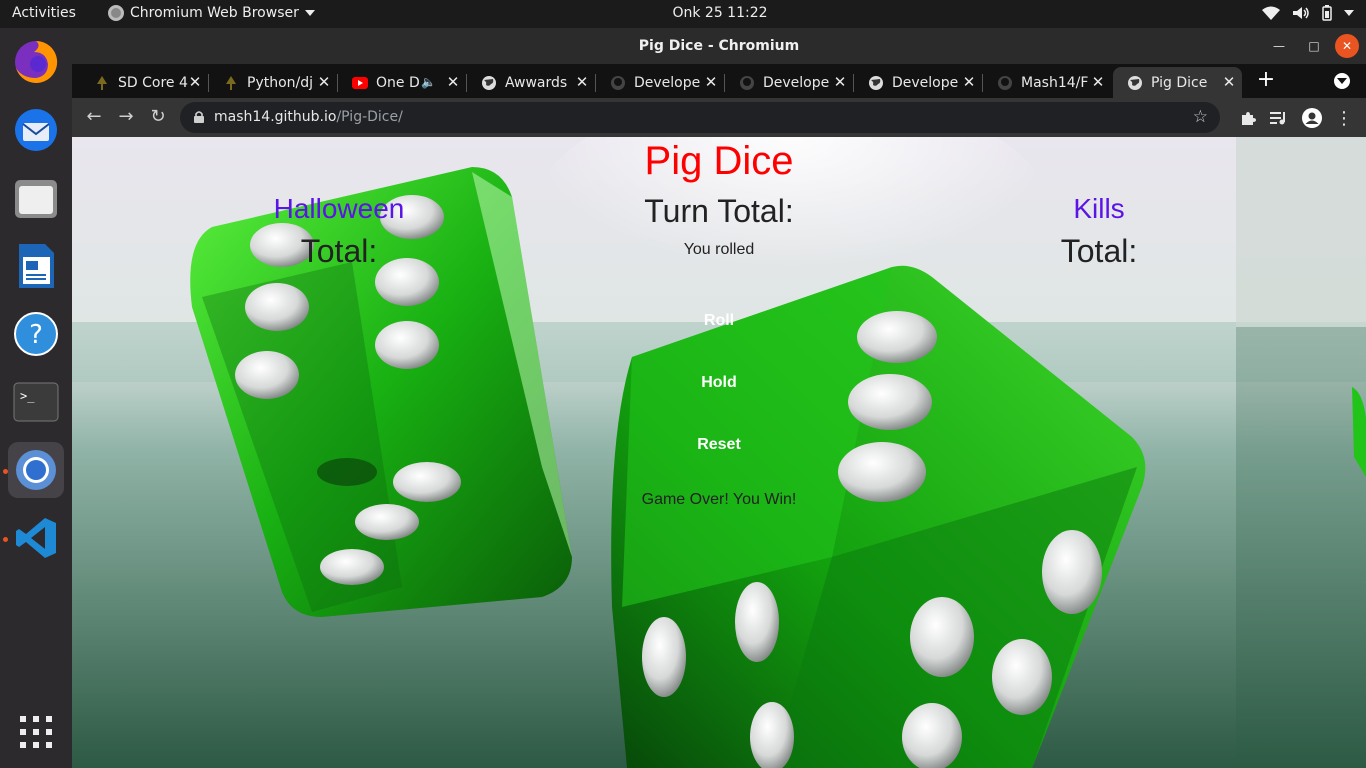  I want to click on extensions-button, so click(1248, 118).